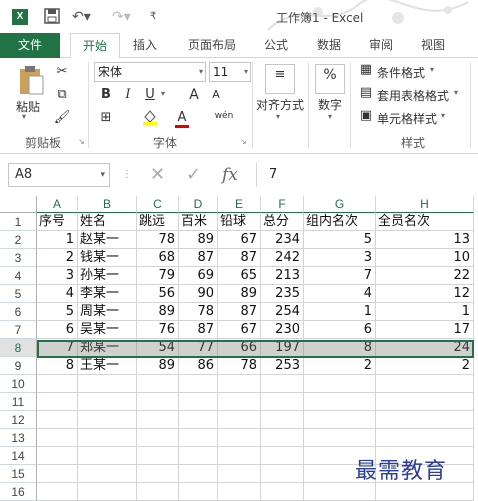  Describe the element at coordinates (340, 330) in the screenshot. I see `table-cell: 6` at that location.